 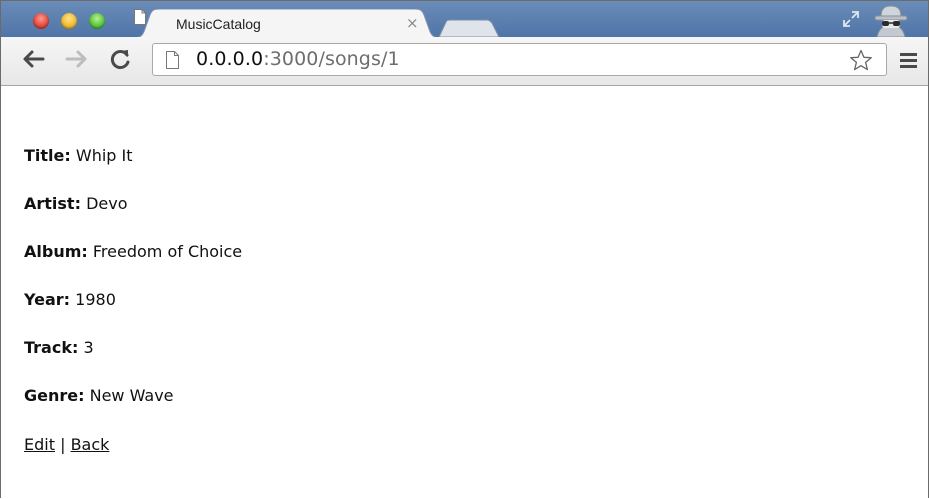 I want to click on back-arrow-icon, so click(x=33, y=59).